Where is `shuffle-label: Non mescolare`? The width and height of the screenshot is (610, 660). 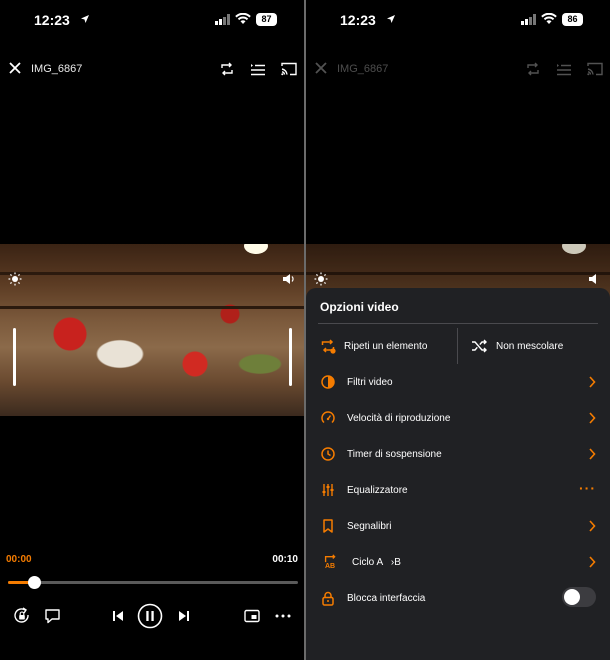 shuffle-label: Non mescolare is located at coordinates (530, 346).